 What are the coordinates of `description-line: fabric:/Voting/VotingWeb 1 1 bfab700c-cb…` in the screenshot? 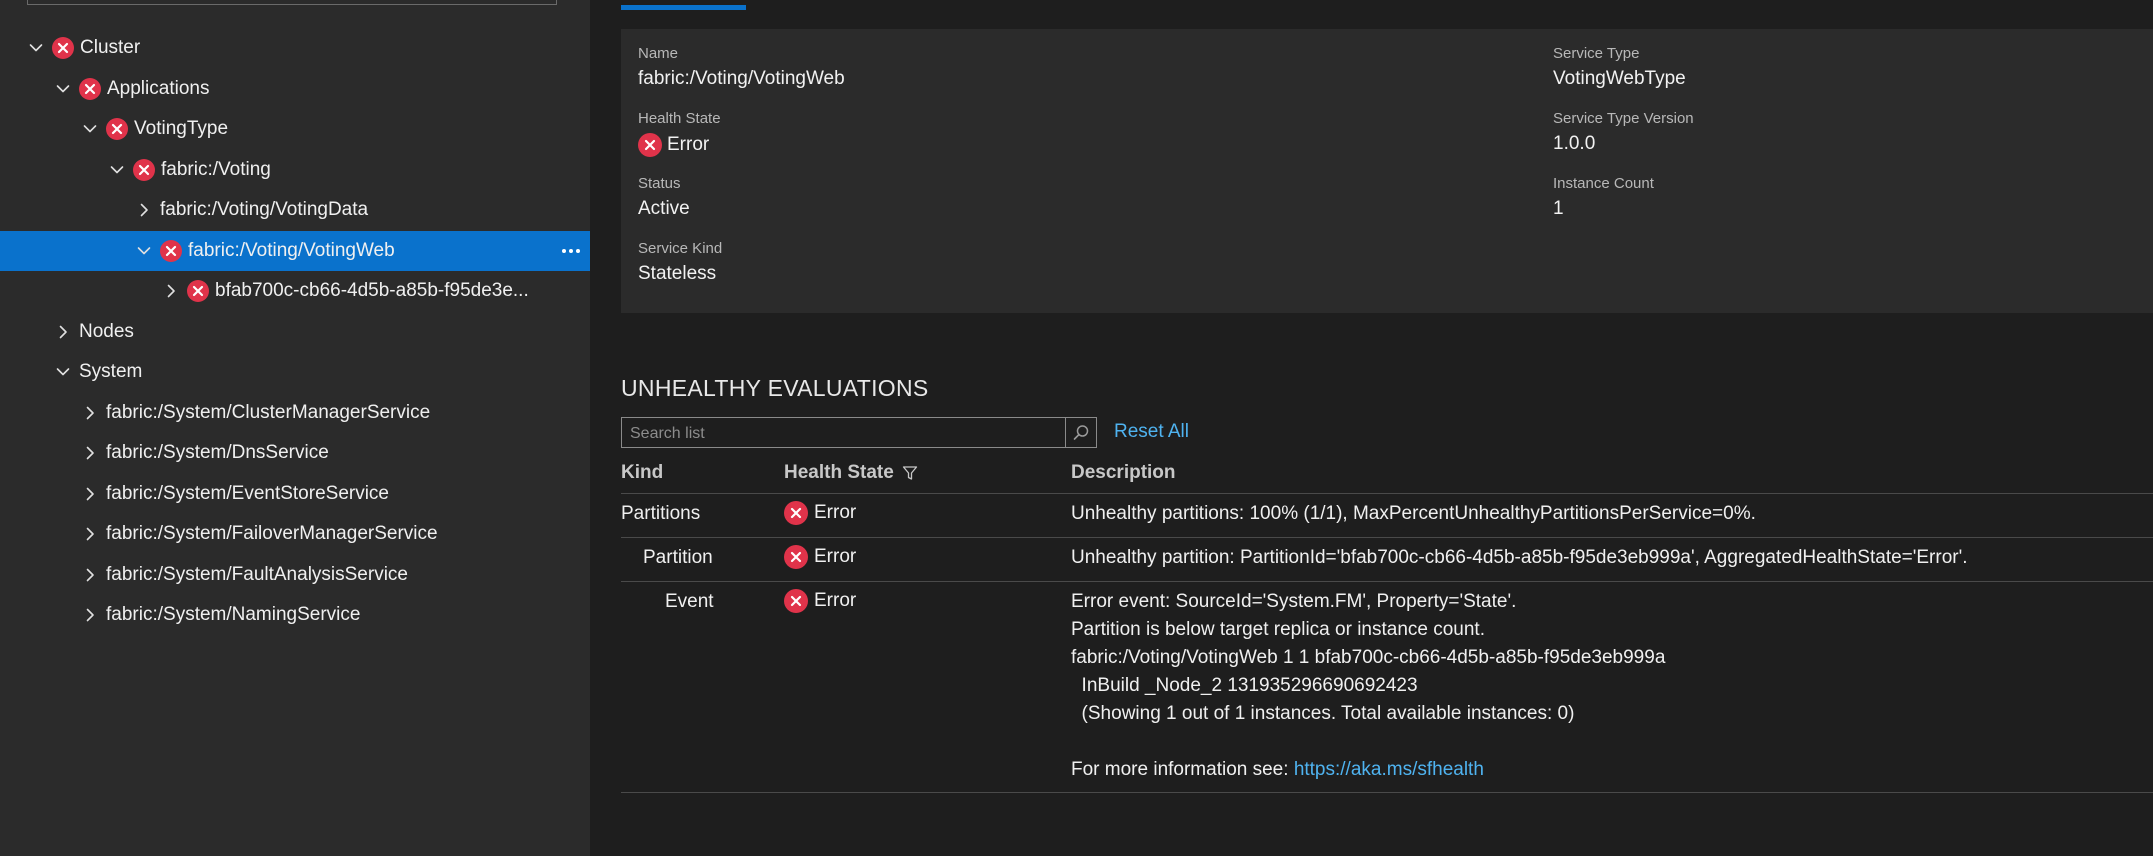 It's located at (1368, 657).